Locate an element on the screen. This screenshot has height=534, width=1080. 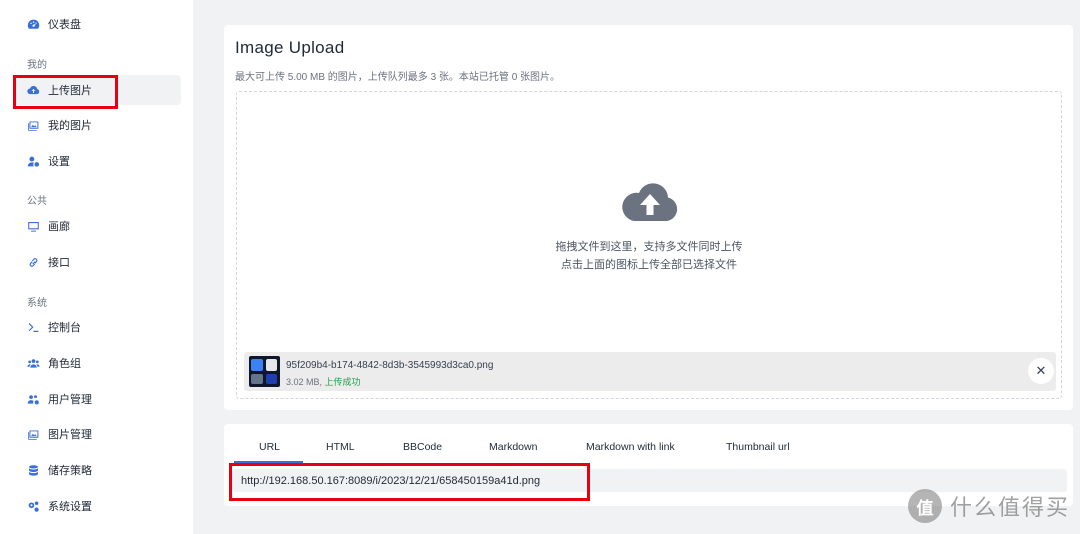
sidebar-item-image-management: 图片管理 is located at coordinates (97, 434).